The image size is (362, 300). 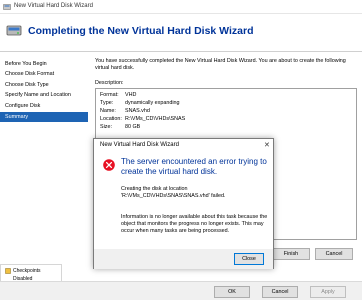 What do you see at coordinates (249, 259) in the screenshot?
I see `dialog-close-button: Close` at bounding box center [249, 259].